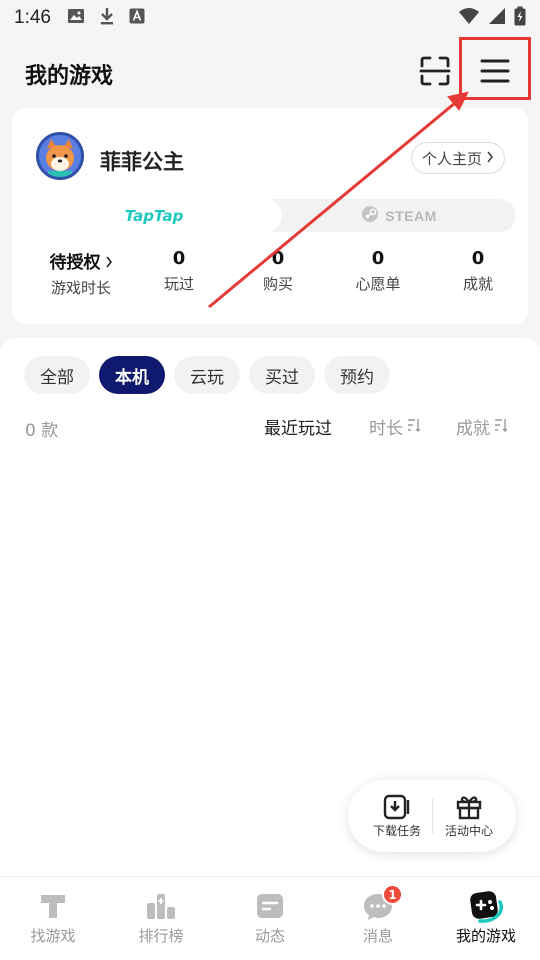 The height and width of the screenshot is (960, 540). What do you see at coordinates (53, 906) in the screenshot?
I see `tap-logo-icon` at bounding box center [53, 906].